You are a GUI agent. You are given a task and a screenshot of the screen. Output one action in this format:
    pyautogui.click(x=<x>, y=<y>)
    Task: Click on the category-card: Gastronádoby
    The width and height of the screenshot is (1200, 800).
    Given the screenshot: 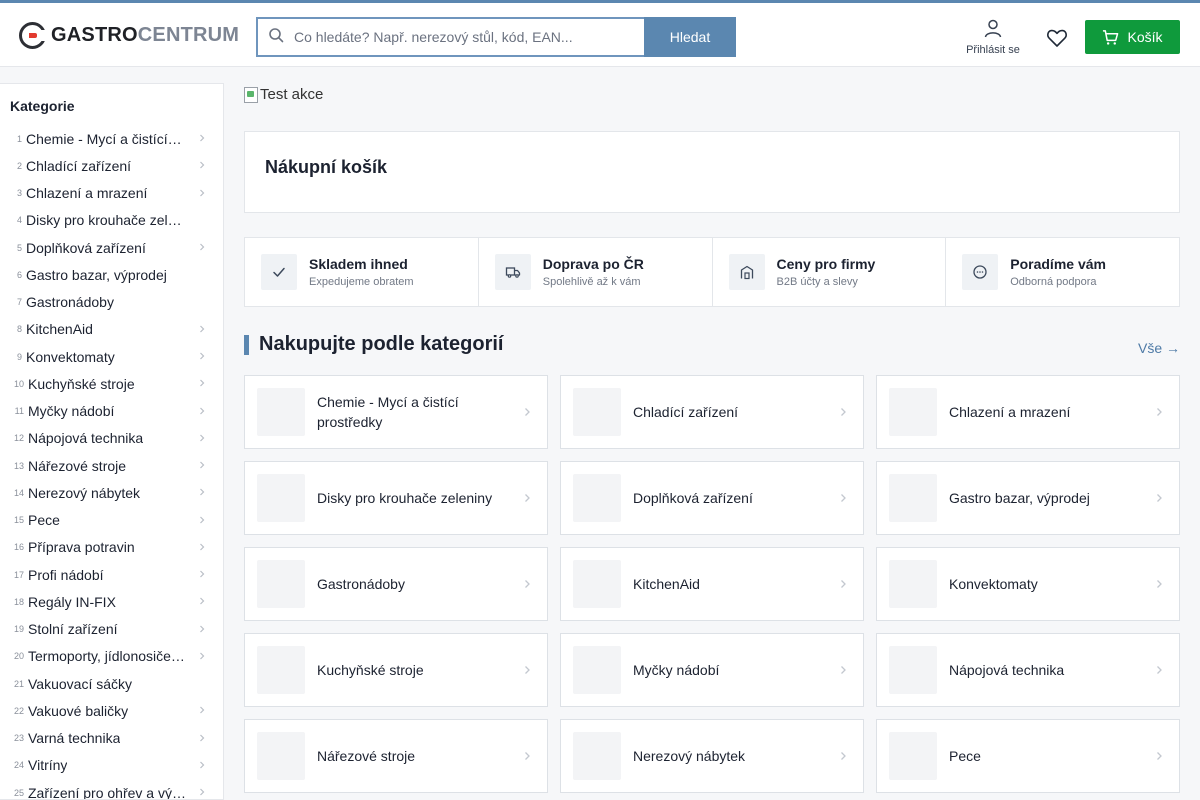 What is the action you would take?
    pyautogui.click(x=396, y=584)
    